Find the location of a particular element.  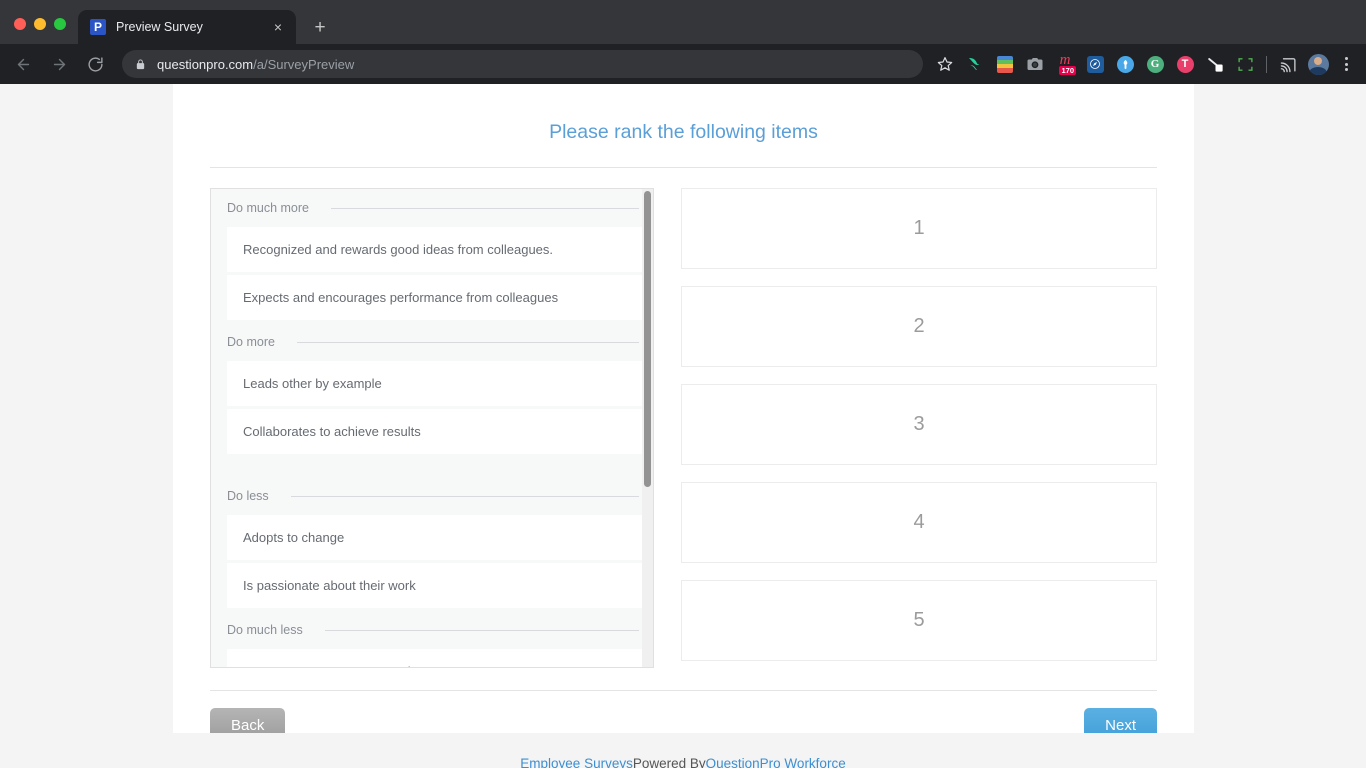

list-scrollbar is located at coordinates (647, 428).